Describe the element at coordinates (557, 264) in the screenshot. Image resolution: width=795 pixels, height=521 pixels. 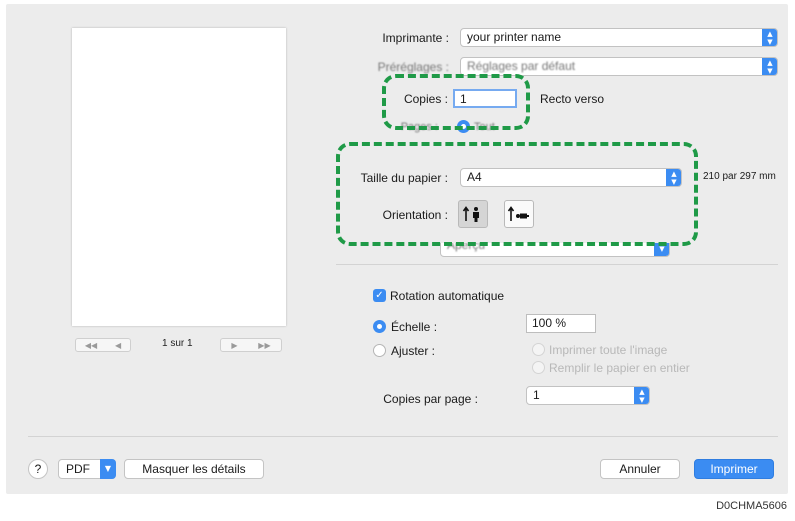
I see `section-separator` at that location.